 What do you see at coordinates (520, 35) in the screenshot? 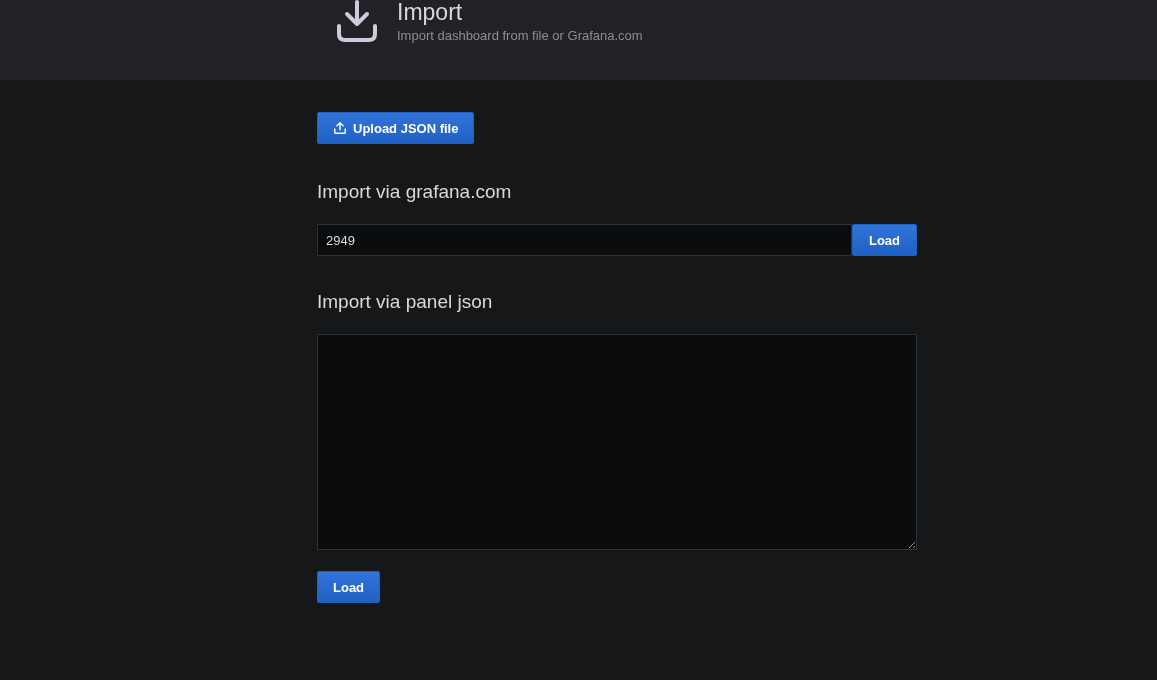
I see `page-subtitle: Import dashboard from file or Grafana.com` at bounding box center [520, 35].